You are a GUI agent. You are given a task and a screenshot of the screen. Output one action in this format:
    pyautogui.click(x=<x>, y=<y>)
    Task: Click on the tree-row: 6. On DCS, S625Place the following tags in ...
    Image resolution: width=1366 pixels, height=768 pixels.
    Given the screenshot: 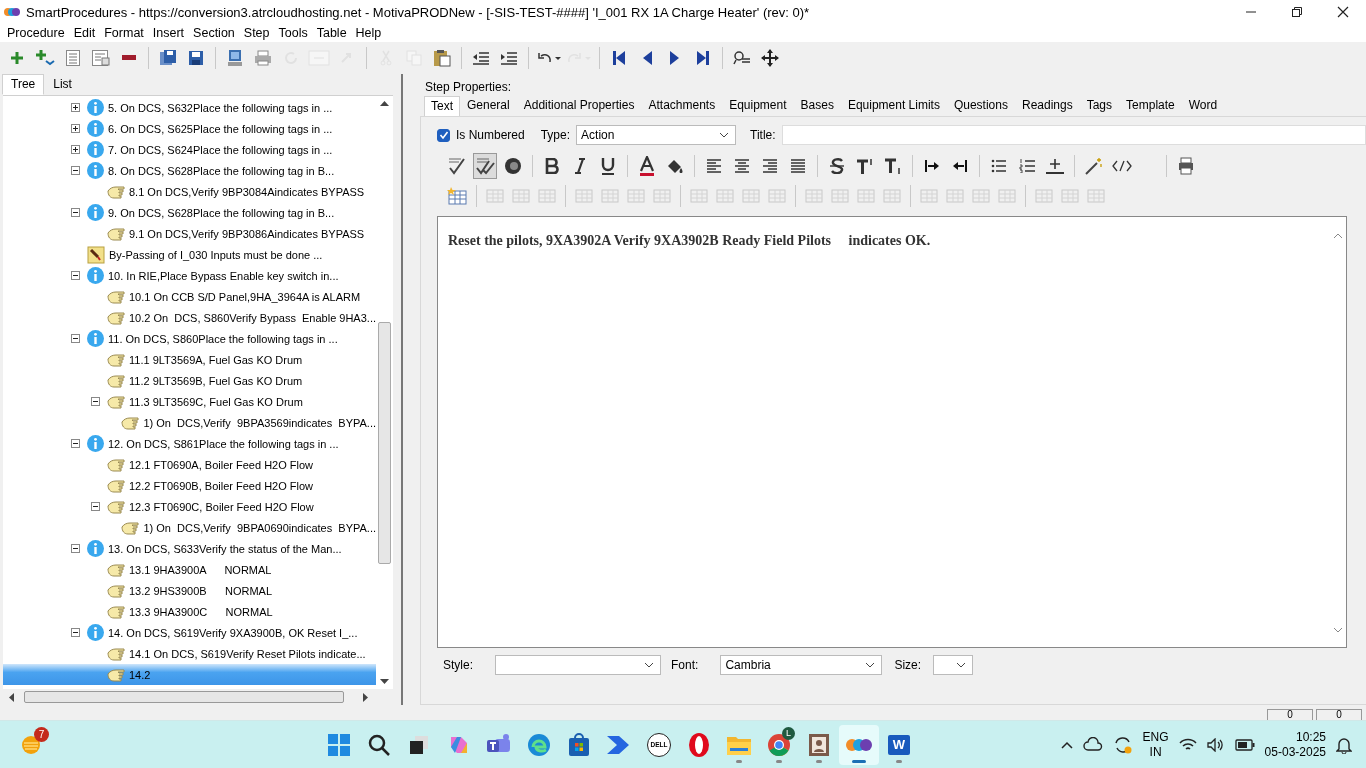 What is the action you would take?
    pyautogui.click(x=189, y=128)
    